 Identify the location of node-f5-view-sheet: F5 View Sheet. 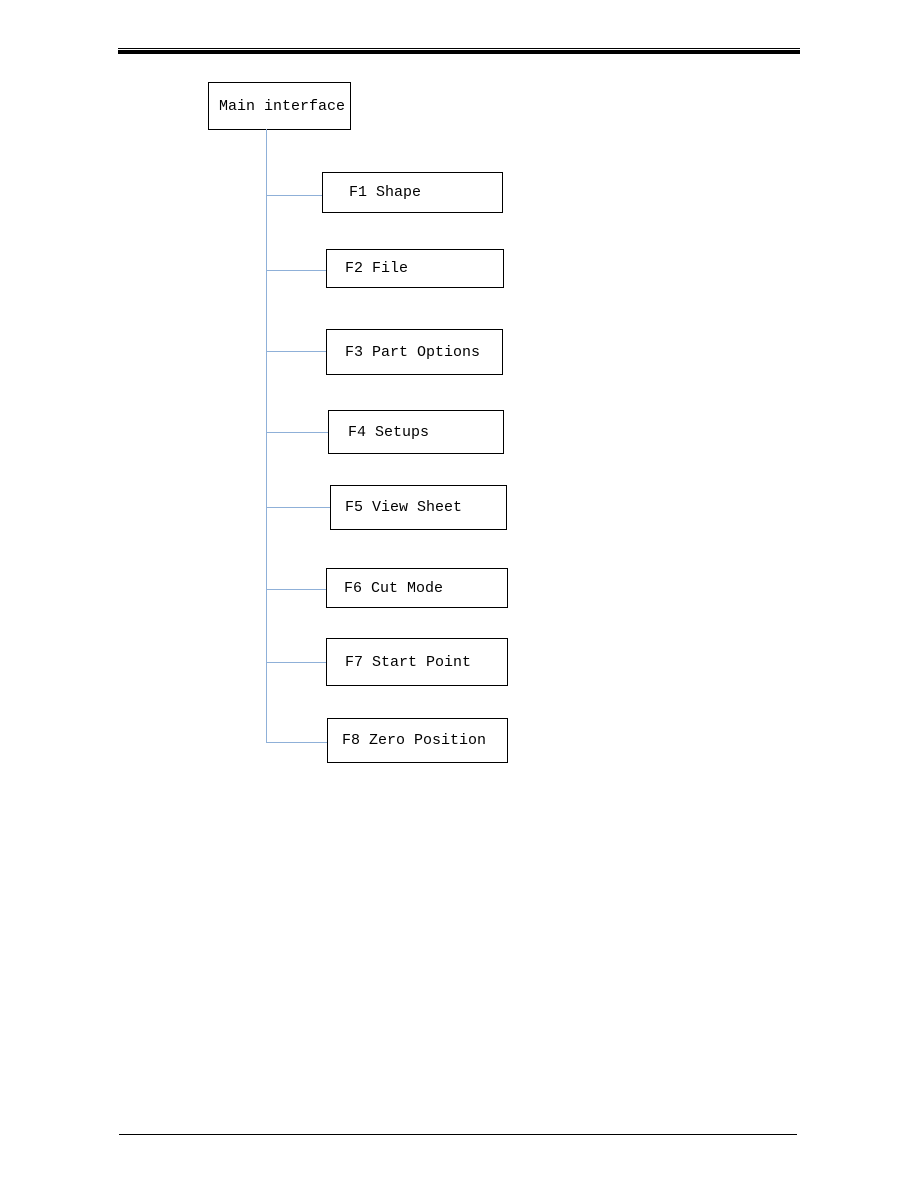
(418, 507).